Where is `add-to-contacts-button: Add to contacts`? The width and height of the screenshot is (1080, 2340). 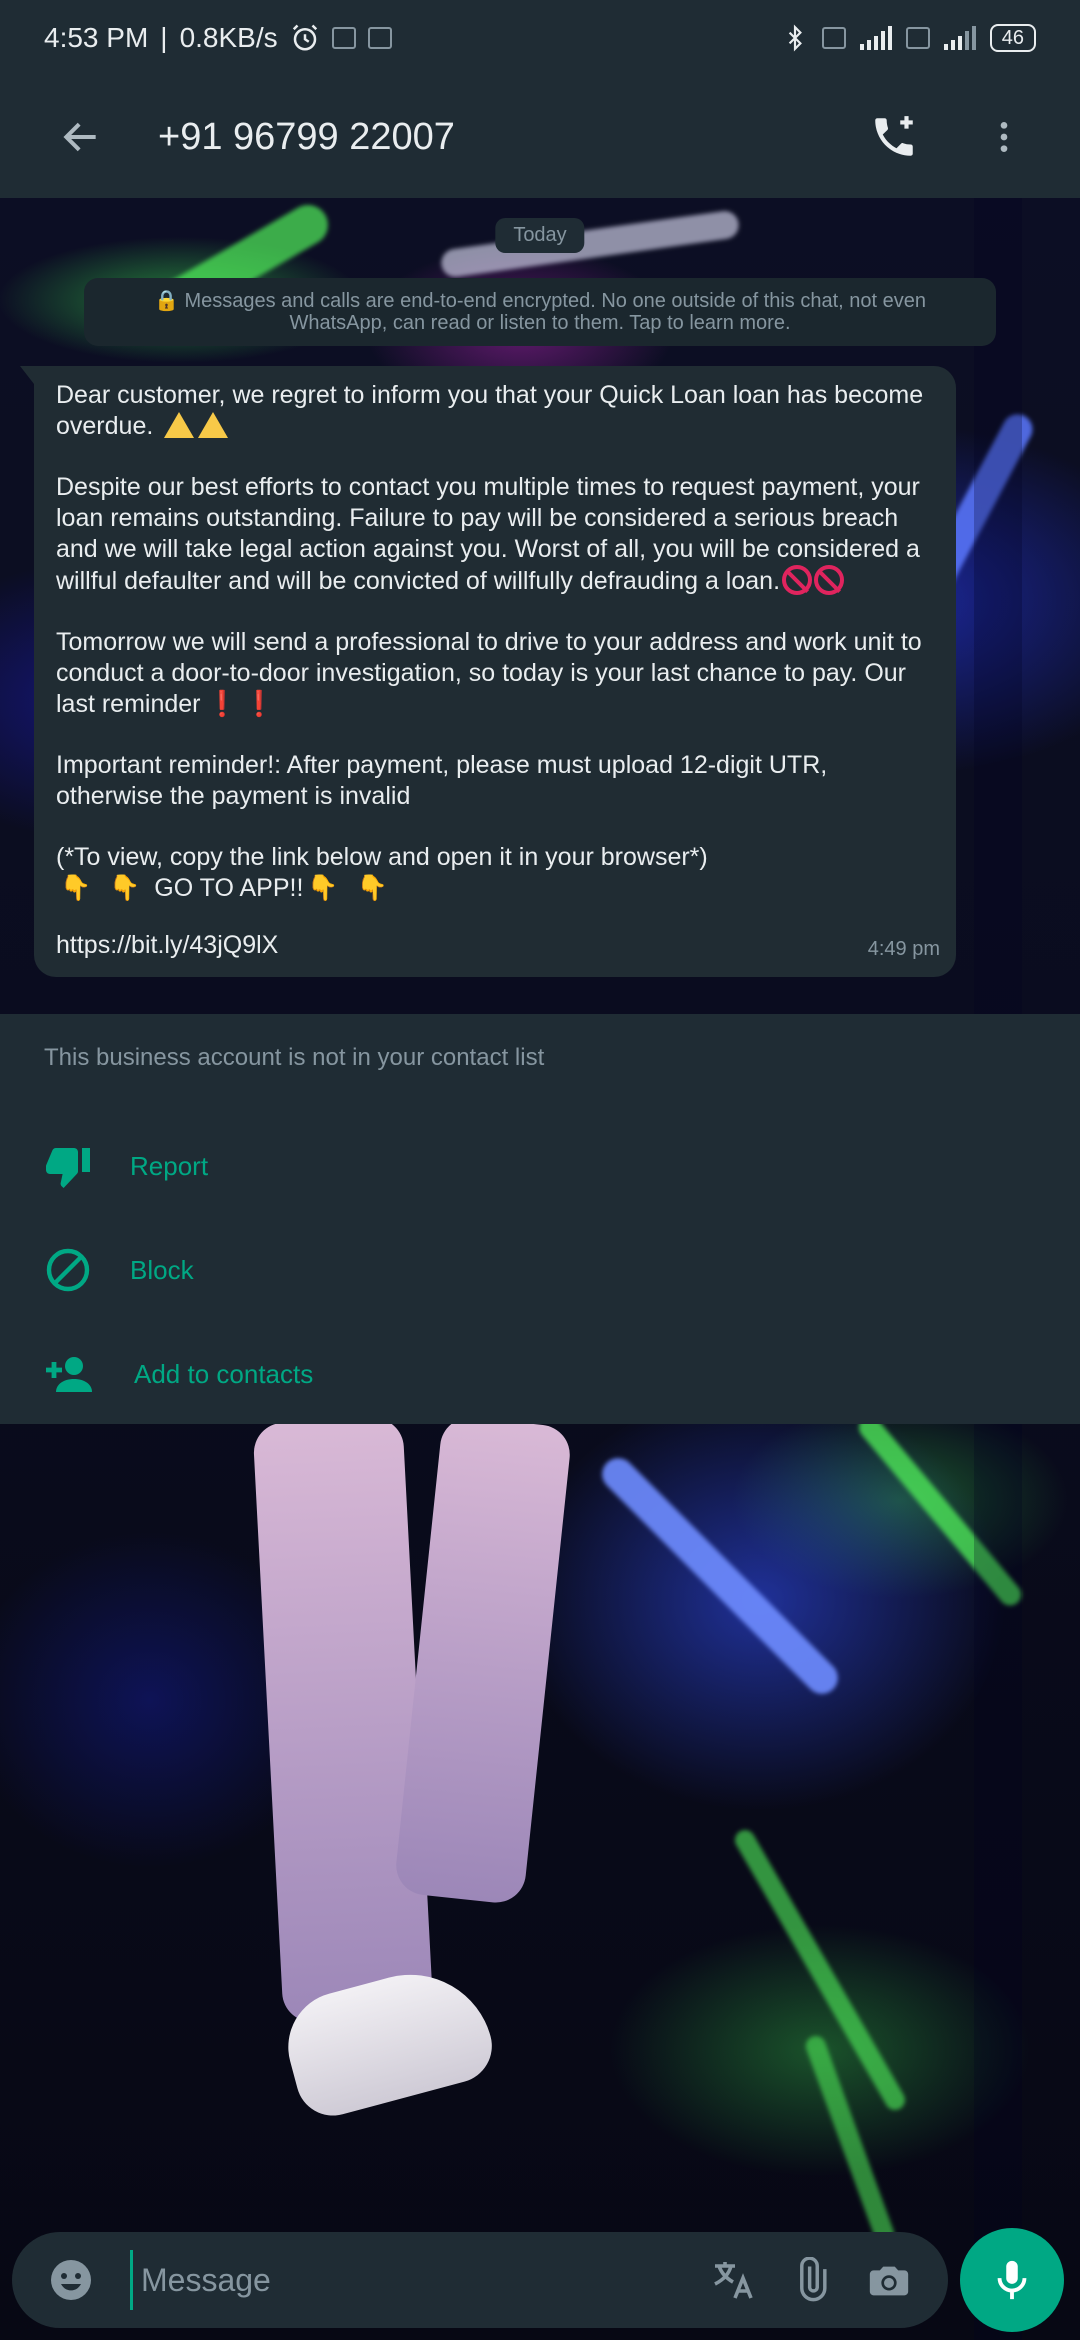 add-to-contacts-button: Add to contacts is located at coordinates (540, 1374).